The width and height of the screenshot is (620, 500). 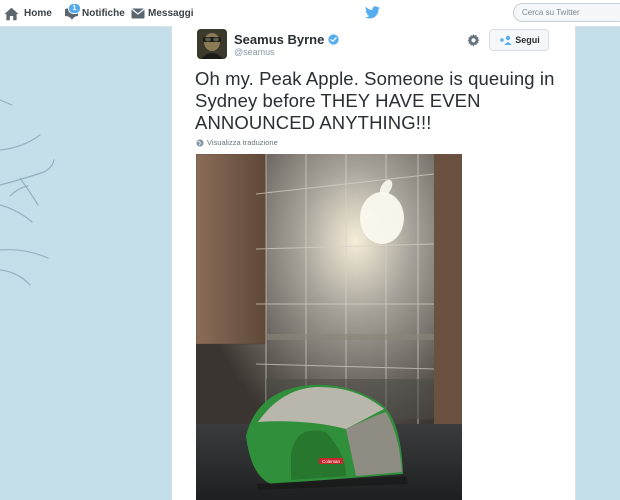 I want to click on nav-messages: Messaggi, so click(x=162, y=13).